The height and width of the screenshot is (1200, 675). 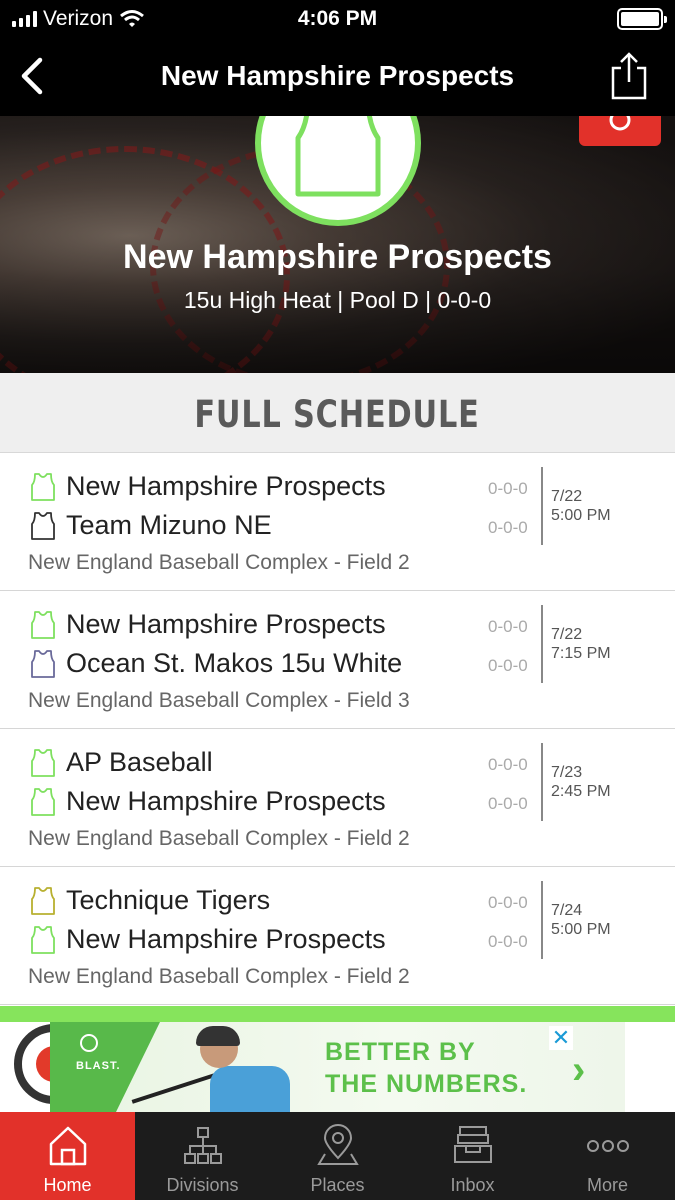 I want to click on ad-banner: BLAST. BETTER BY THE NUMBERS. › ✕, so click(x=337, y=1067).